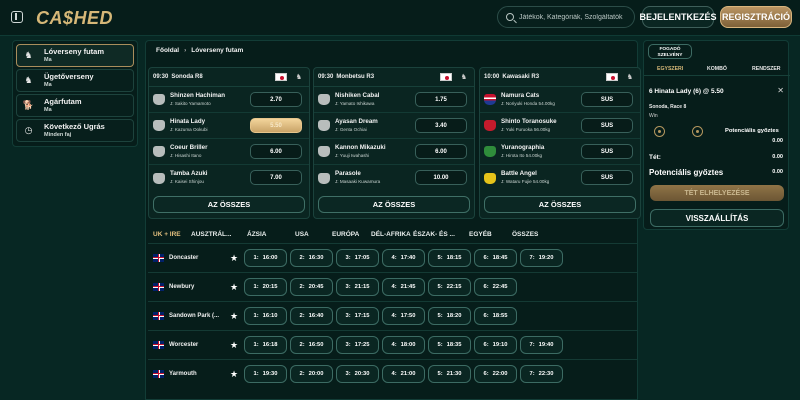 Image resolution: width=800 pixels, height=400 pixels. I want to click on race-time-button: 3: 17:05, so click(357, 258).